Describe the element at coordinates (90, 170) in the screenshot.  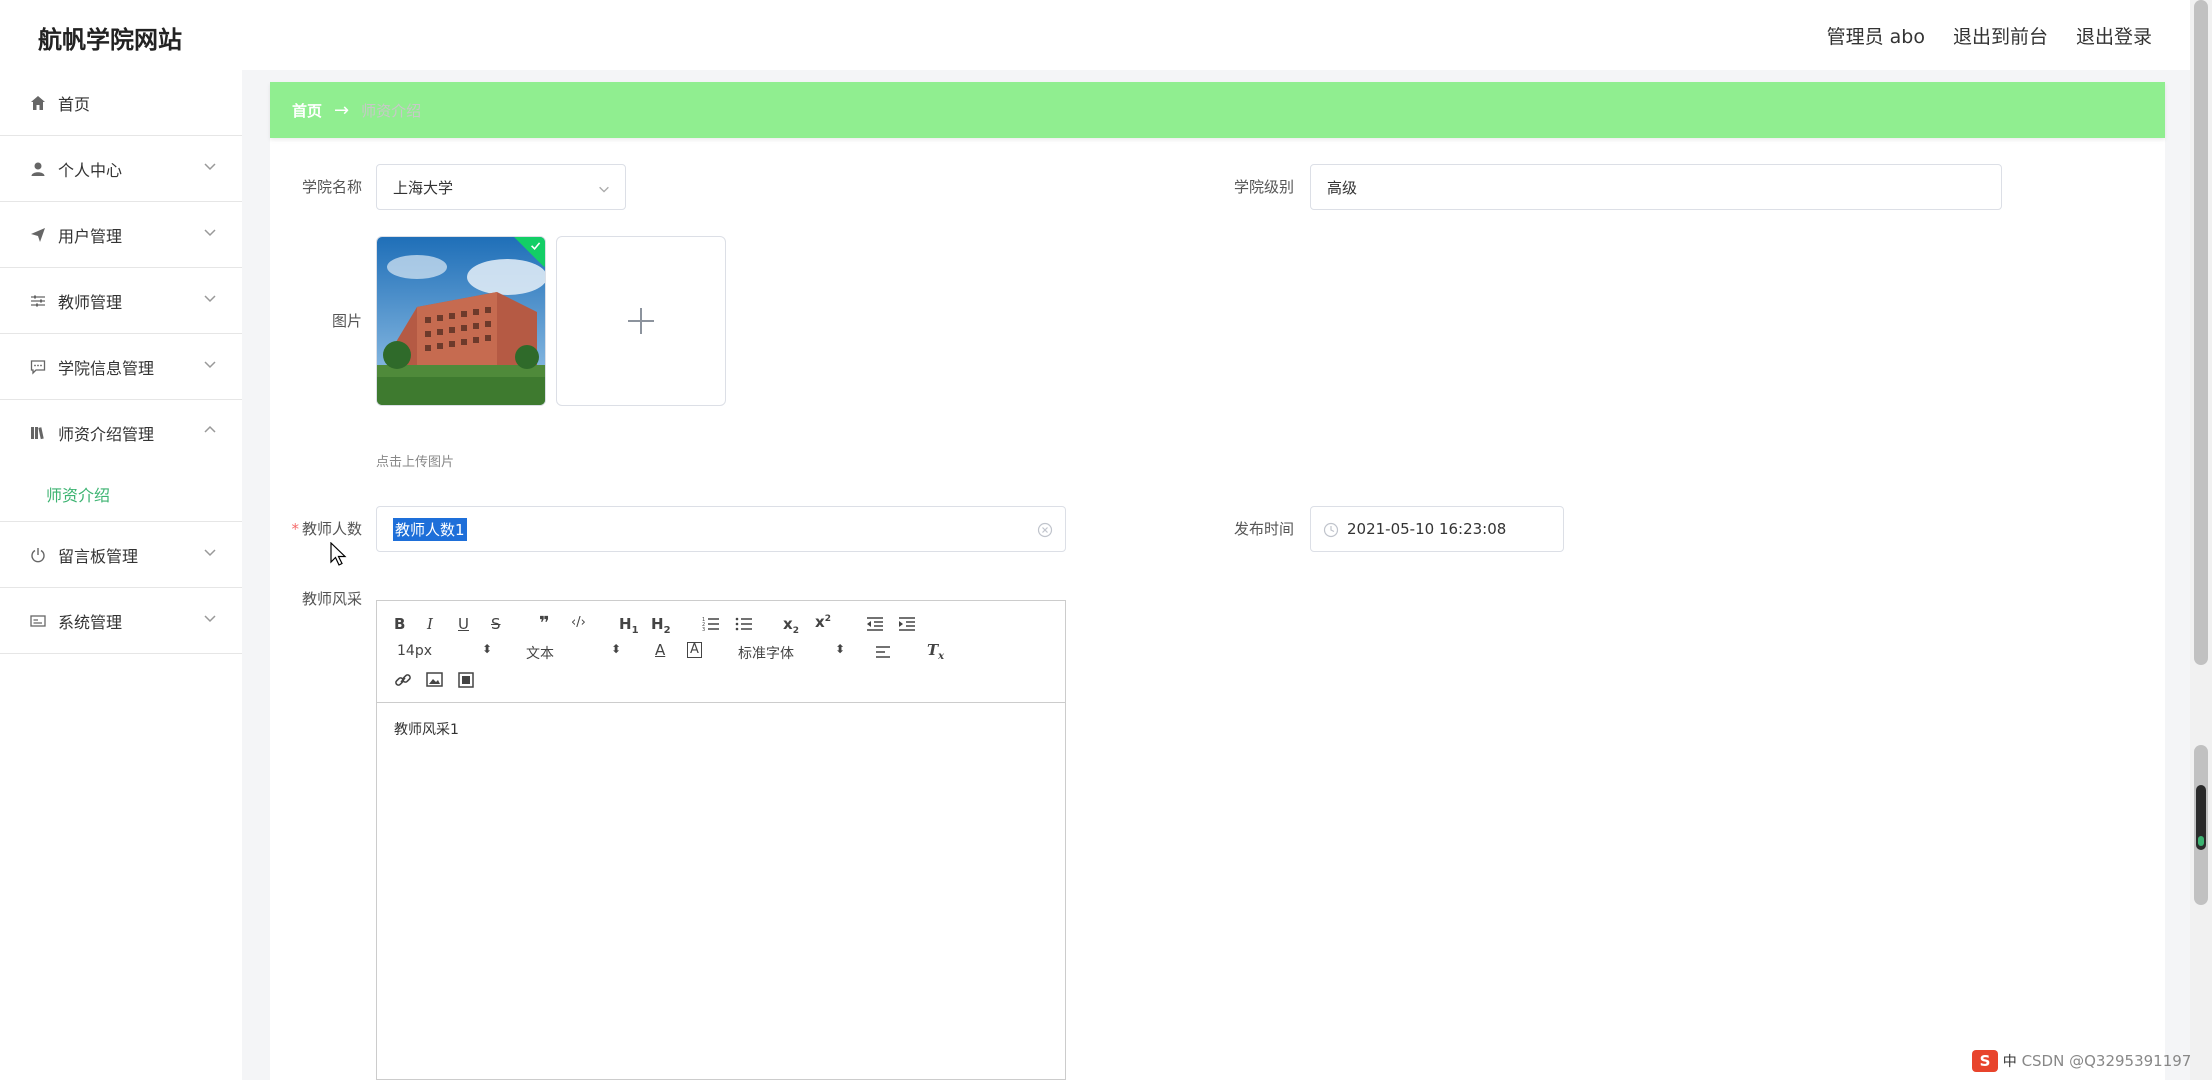
I see `sidebar-item-label: 个人中心` at that location.